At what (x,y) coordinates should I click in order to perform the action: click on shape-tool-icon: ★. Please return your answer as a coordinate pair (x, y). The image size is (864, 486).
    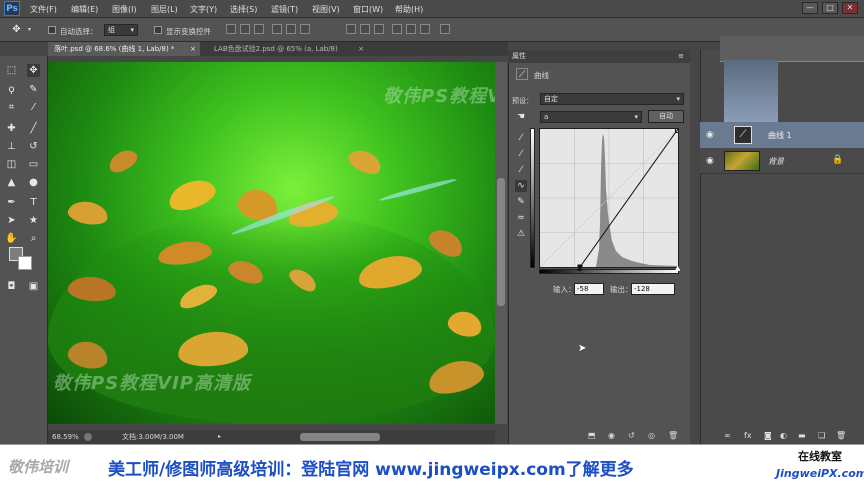
    Looking at the image, I should click on (33, 220).